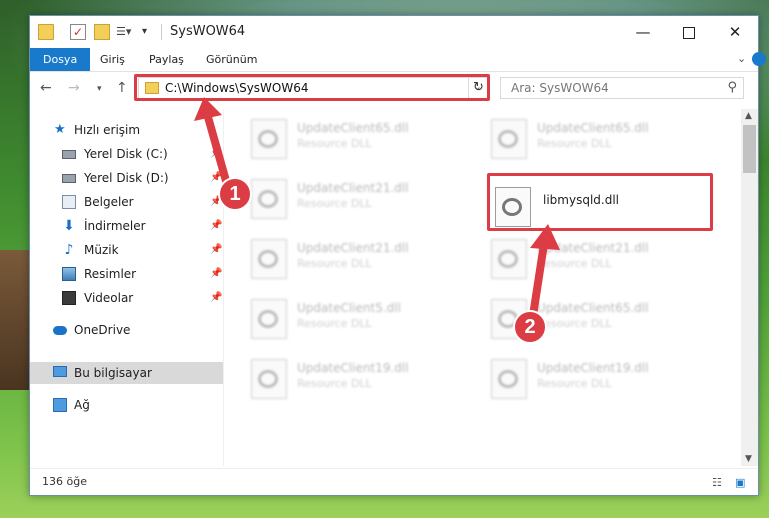 This screenshot has width=769, height=518. Describe the element at coordinates (340, 318) in the screenshot. I see `file-item: UpdateClient5.dll Resource DLL` at that location.